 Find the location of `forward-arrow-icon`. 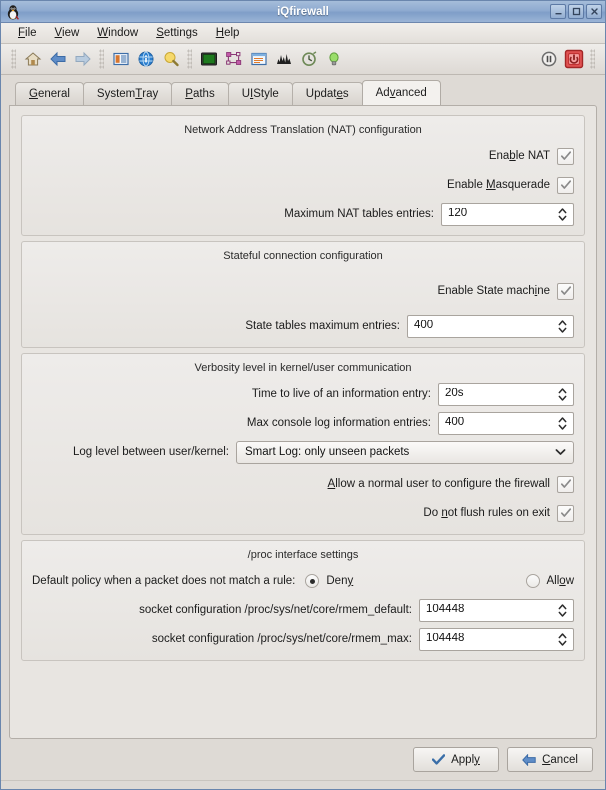

forward-arrow-icon is located at coordinates (82, 59).